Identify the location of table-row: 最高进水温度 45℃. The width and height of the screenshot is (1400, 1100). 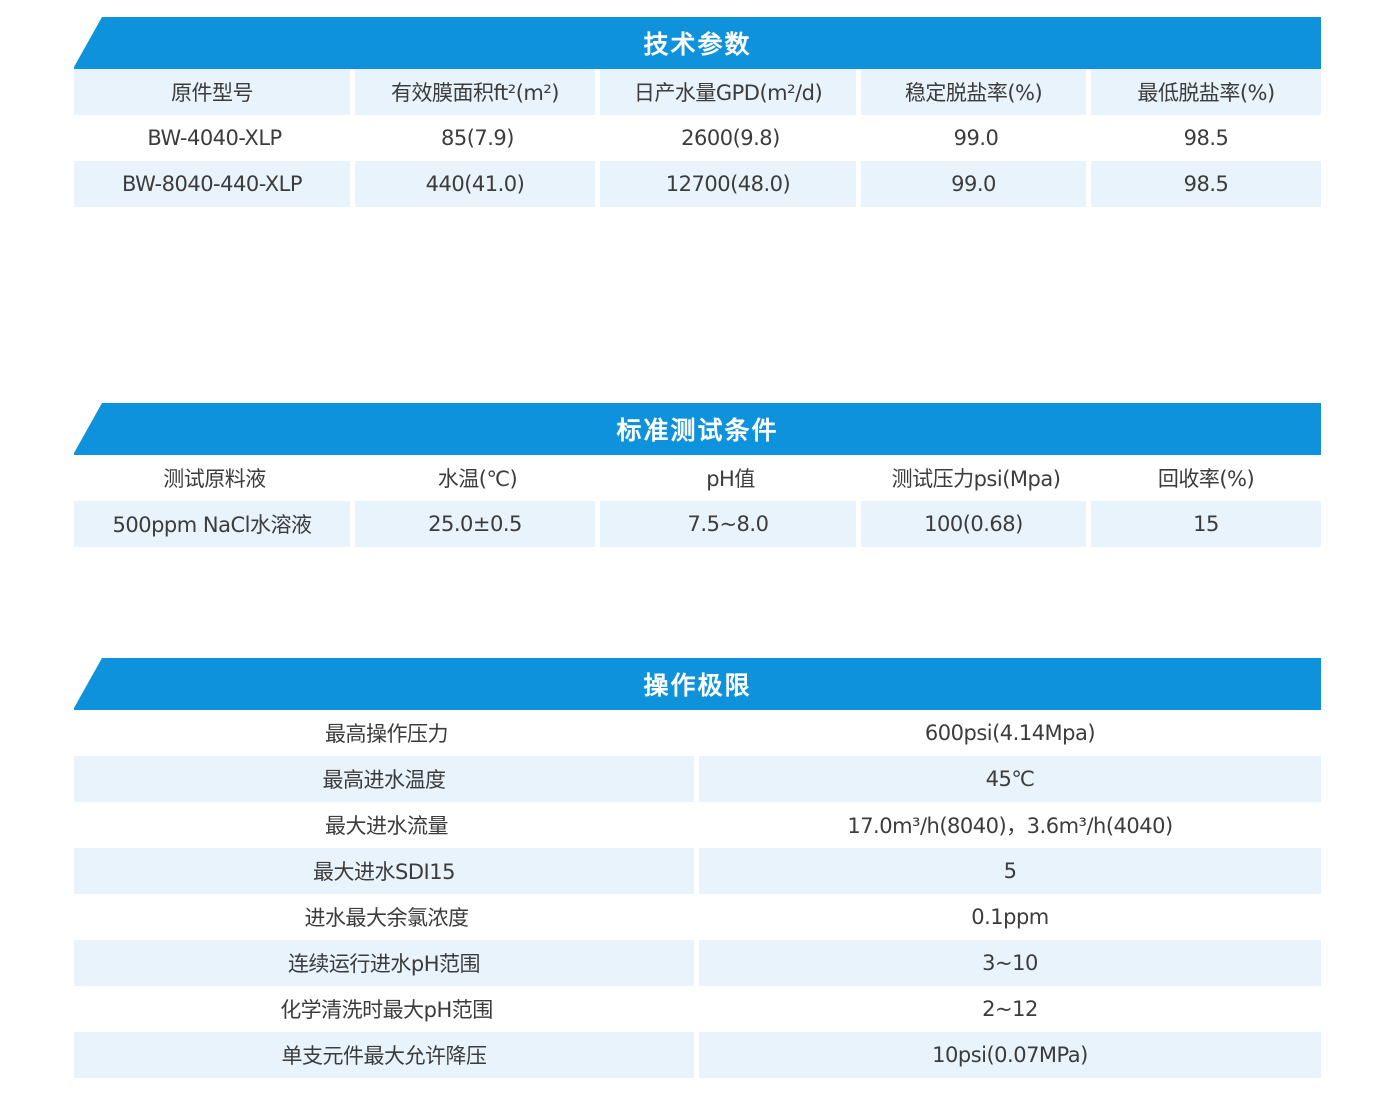
(697, 779).